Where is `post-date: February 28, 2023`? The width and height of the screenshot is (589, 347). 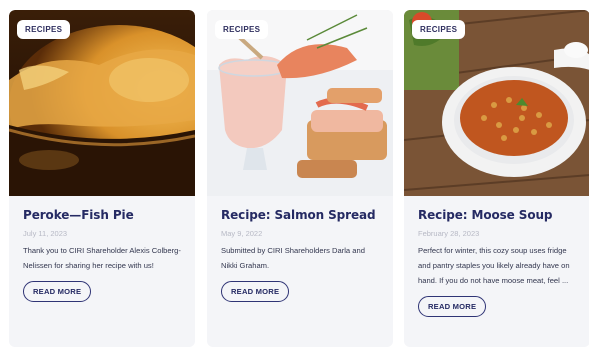
post-date: February 28, 2023 is located at coordinates (449, 233).